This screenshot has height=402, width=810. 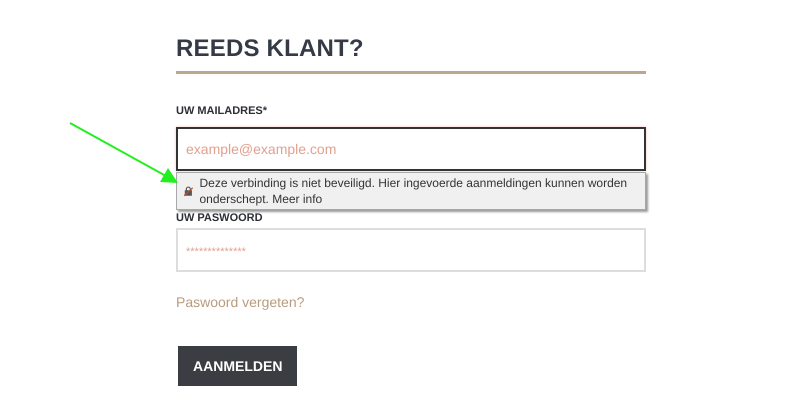 I want to click on more-info-link: Meer info, so click(x=297, y=199).